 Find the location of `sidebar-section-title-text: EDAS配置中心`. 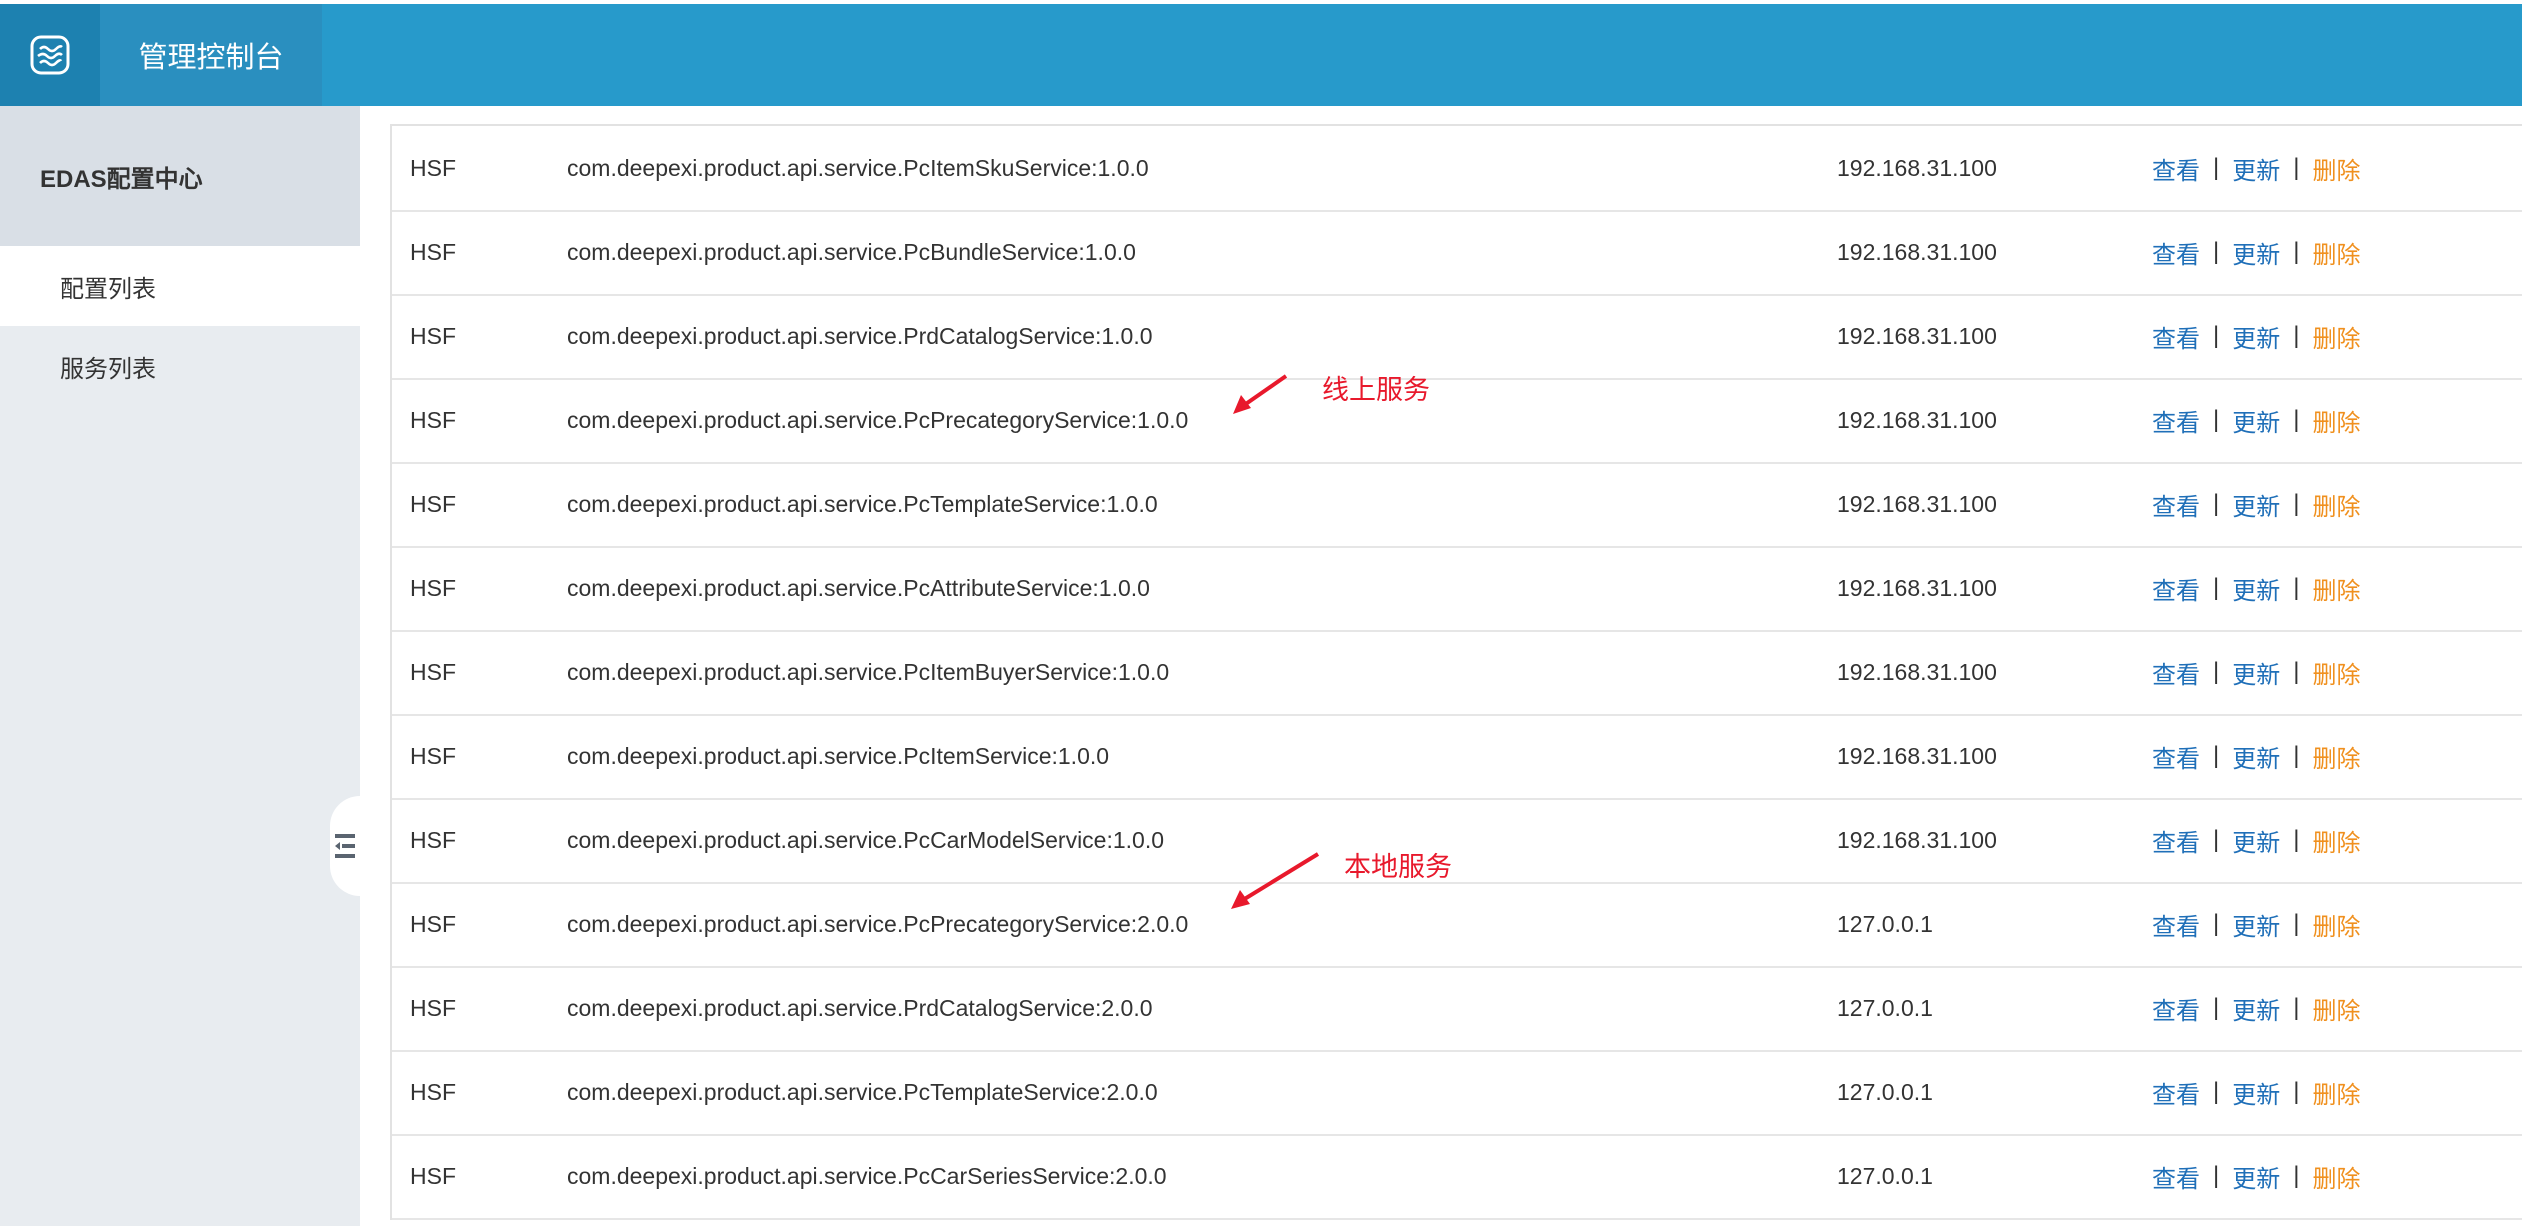

sidebar-section-title-text: EDAS配置中心 is located at coordinates (121, 179).